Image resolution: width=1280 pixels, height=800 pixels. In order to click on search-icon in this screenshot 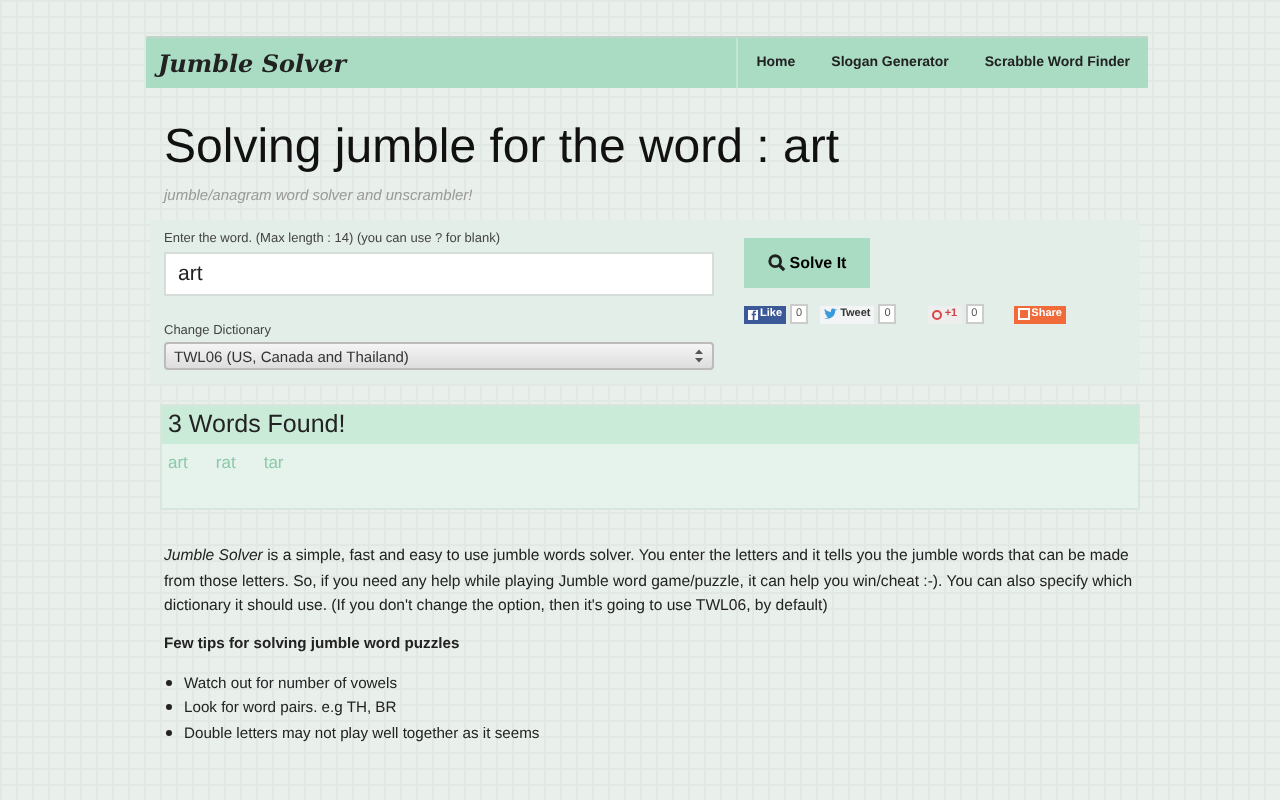, I will do `click(776, 263)`.